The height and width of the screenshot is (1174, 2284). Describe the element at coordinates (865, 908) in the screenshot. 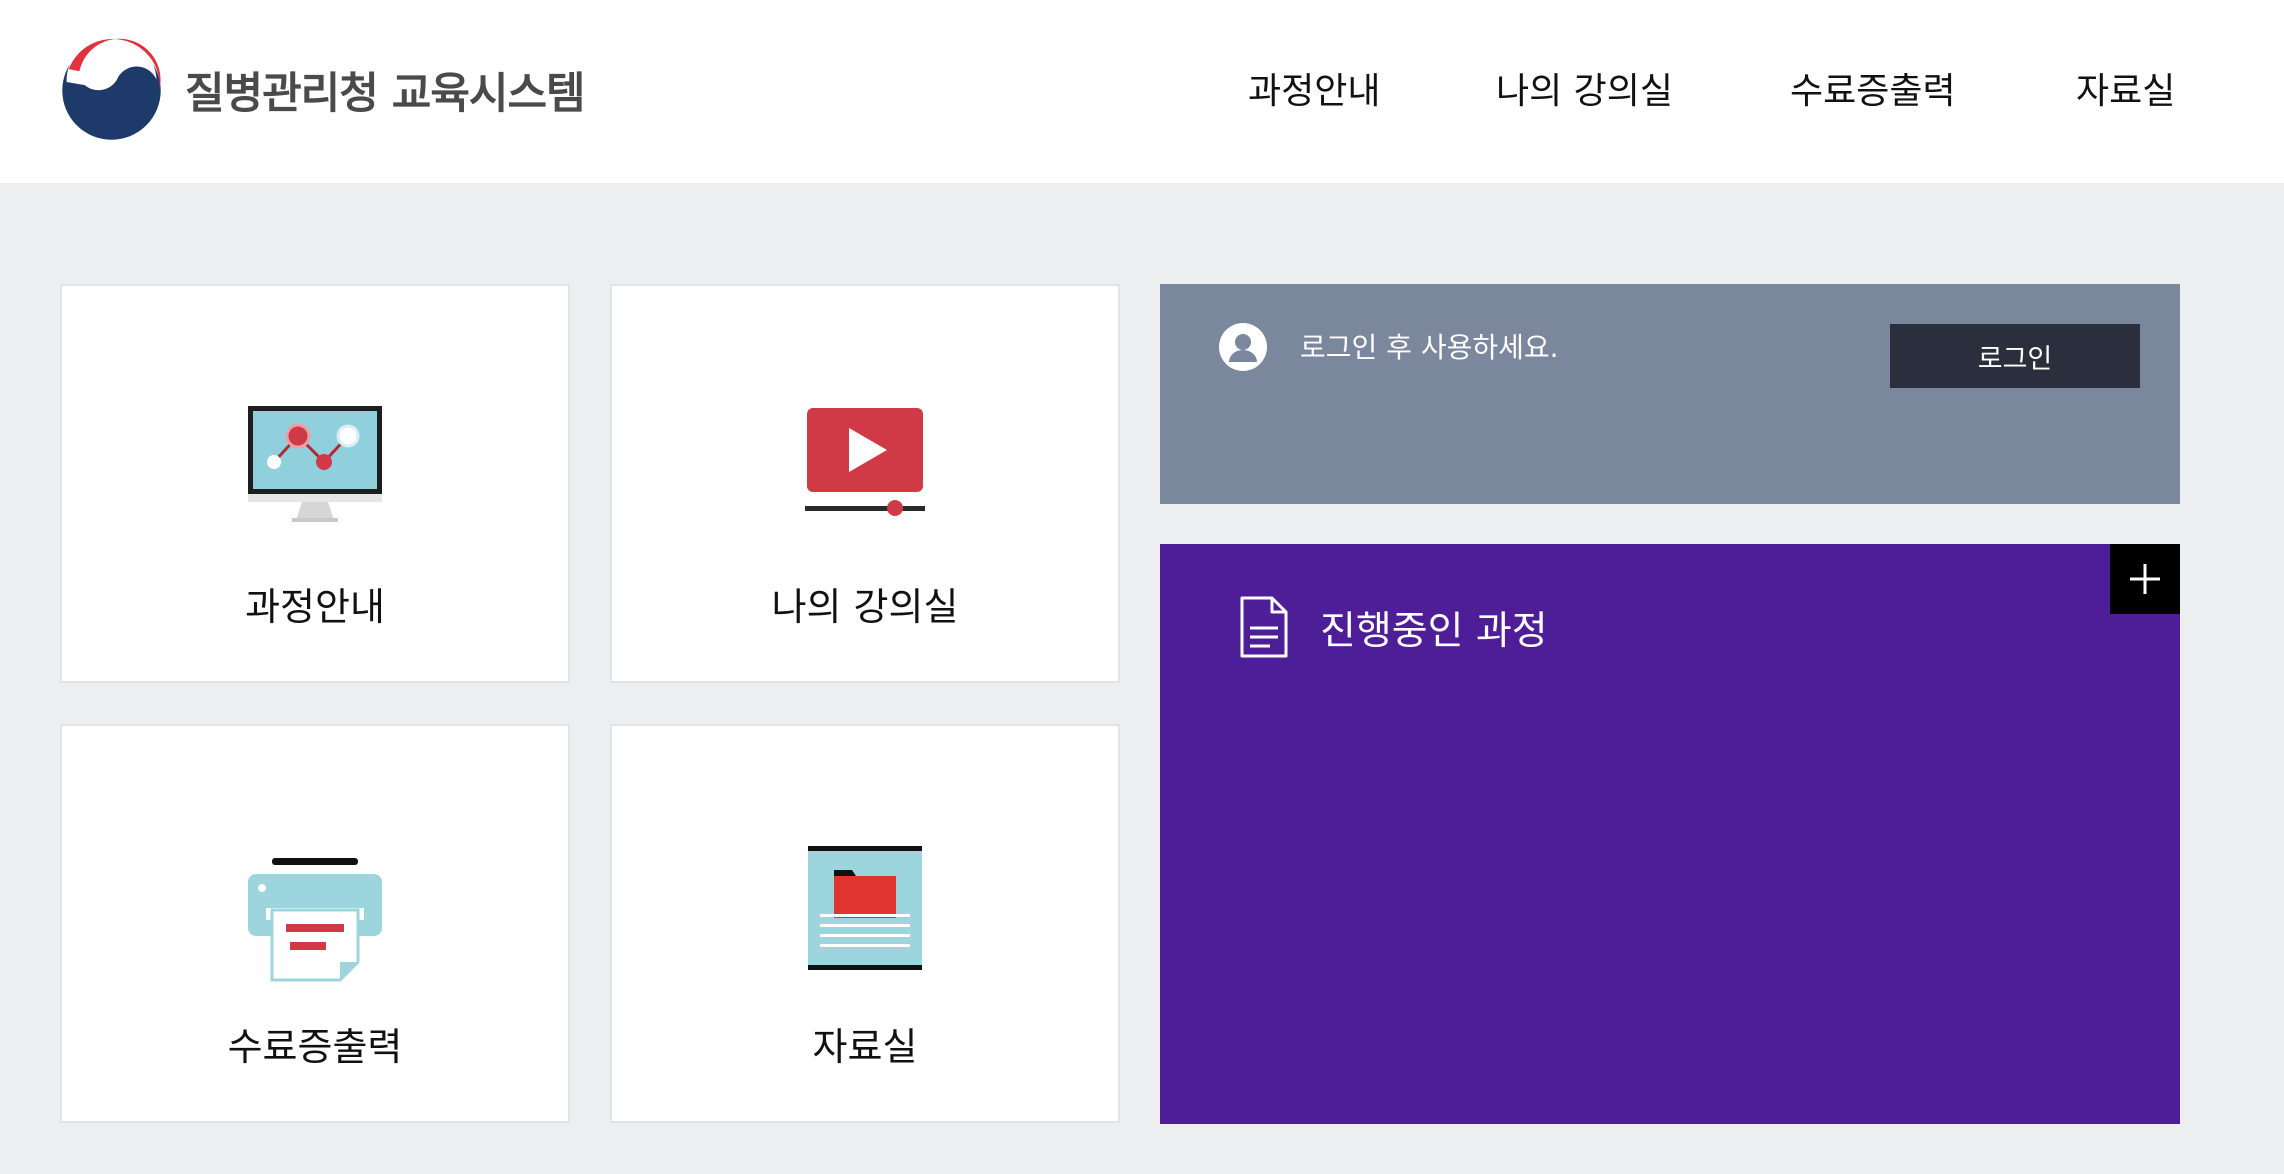

I see `folder-document-icon` at that location.